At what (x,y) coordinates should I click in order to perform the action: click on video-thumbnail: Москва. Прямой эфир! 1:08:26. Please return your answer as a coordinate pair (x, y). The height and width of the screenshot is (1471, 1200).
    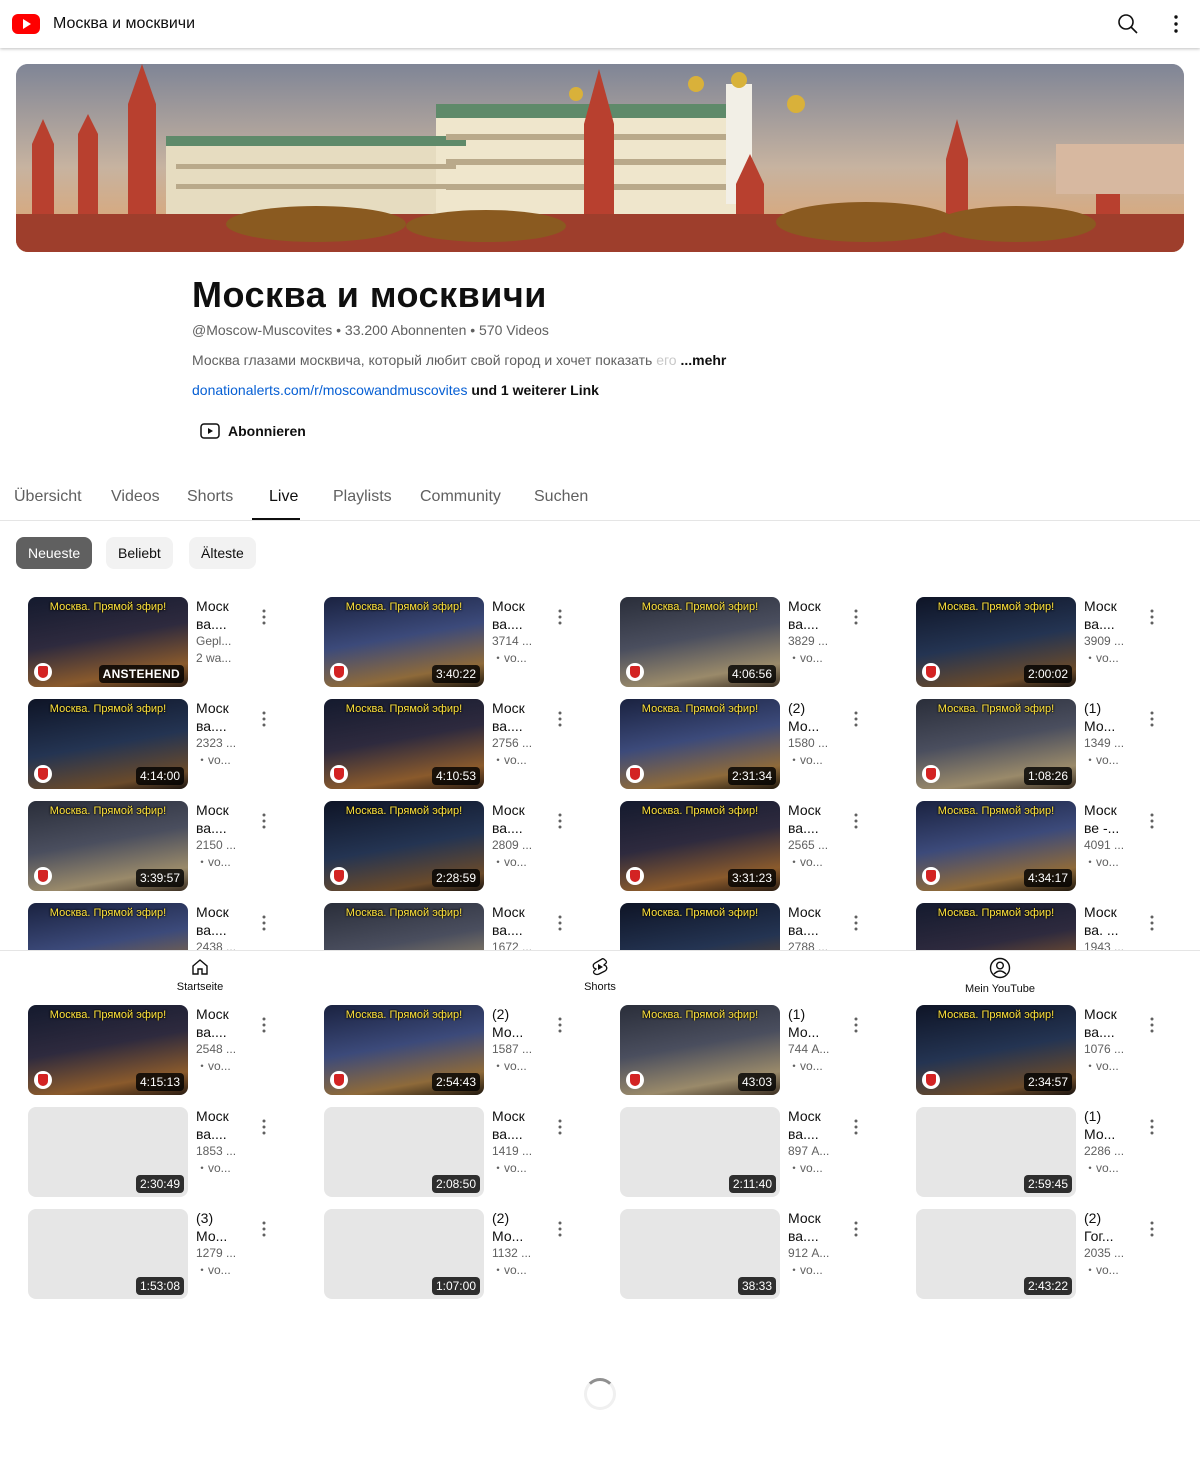
    Looking at the image, I should click on (996, 744).